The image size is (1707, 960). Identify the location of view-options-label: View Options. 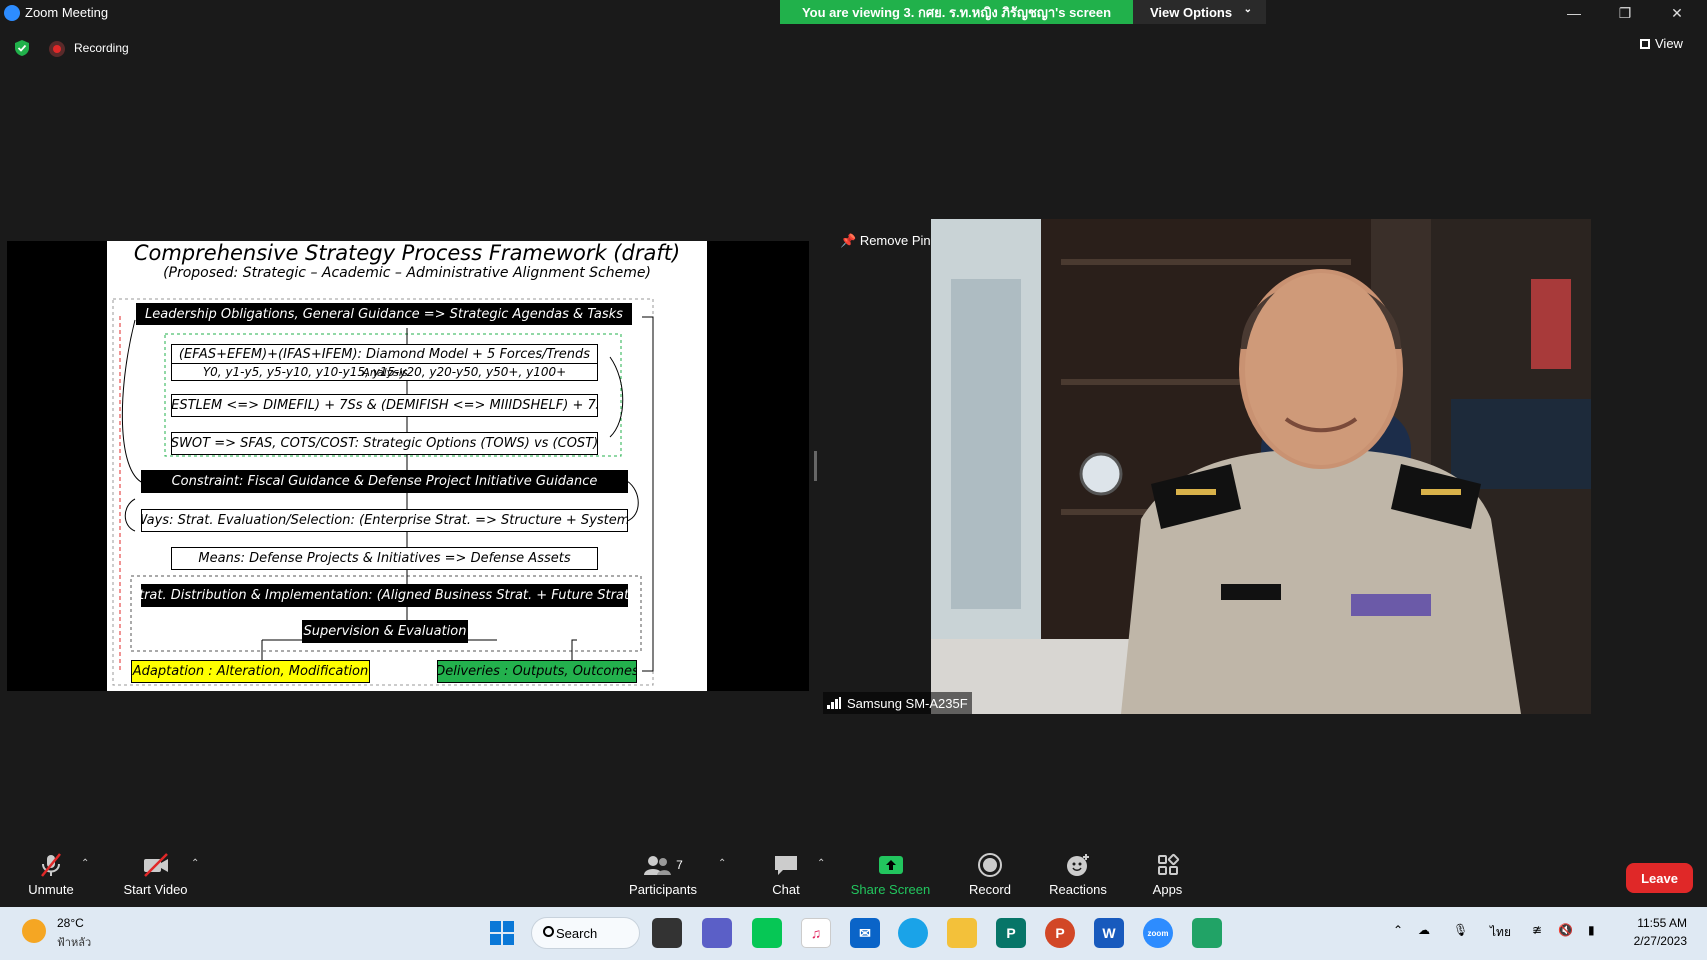
(1191, 12).